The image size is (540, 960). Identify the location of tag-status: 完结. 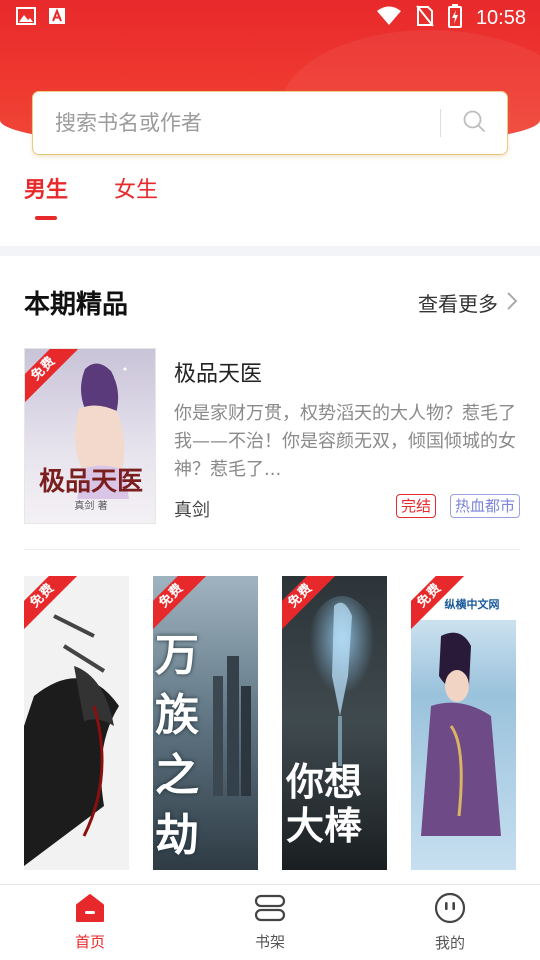
(415, 506).